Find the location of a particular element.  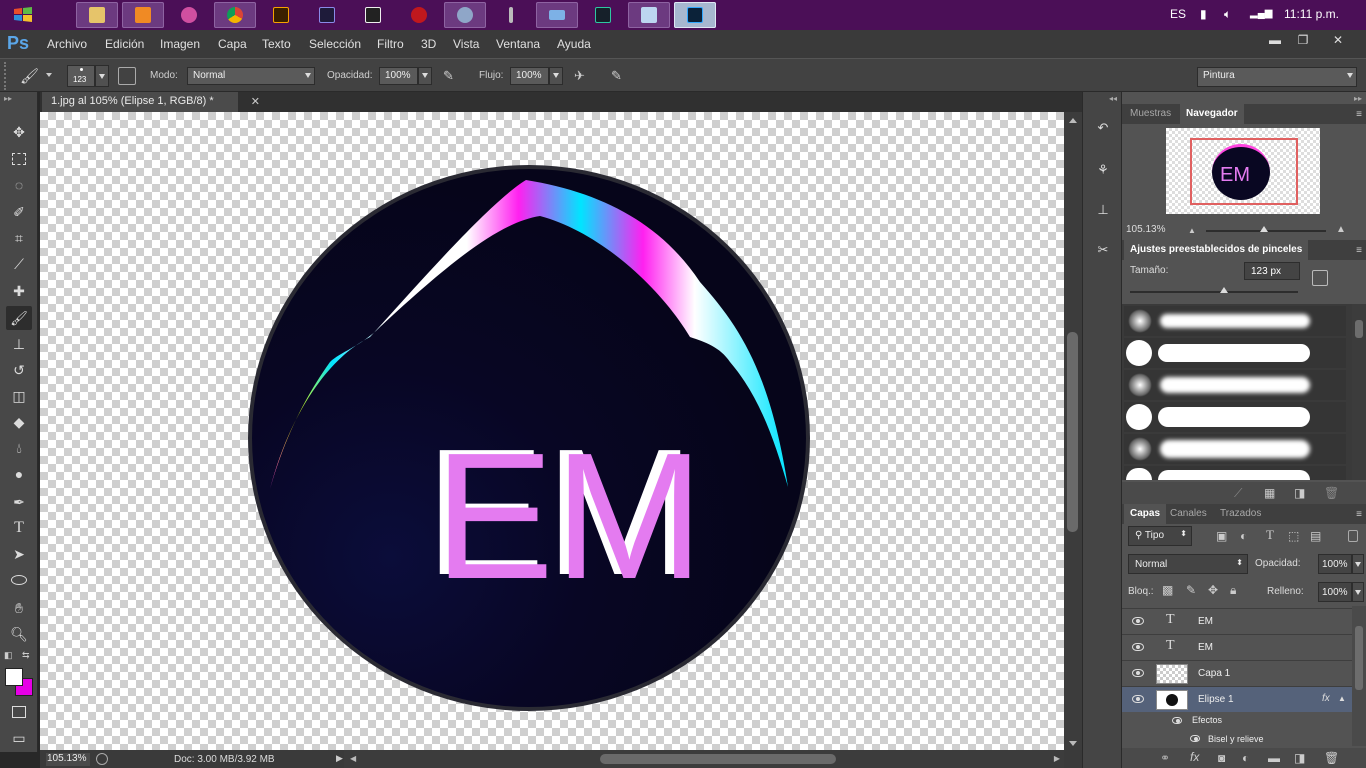

status-menu-icon is located at coordinates (102, 759).